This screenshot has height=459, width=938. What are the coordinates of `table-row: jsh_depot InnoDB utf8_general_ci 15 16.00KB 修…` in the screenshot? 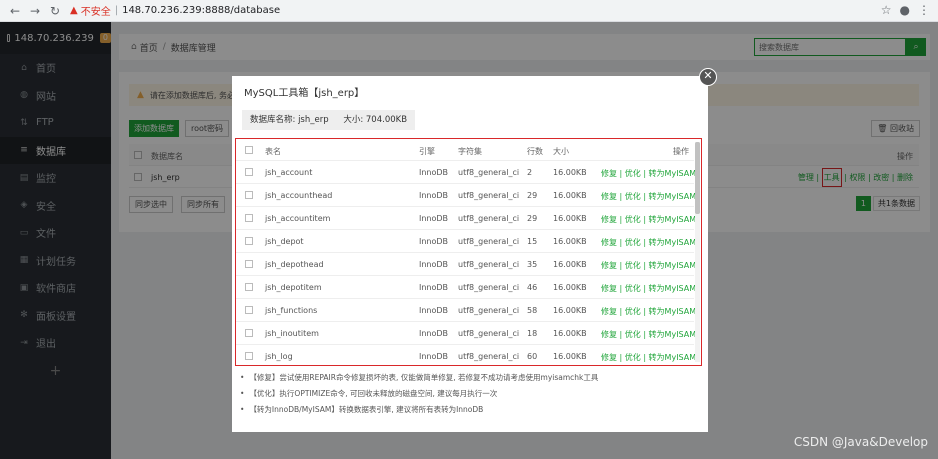 It's located at (466, 241).